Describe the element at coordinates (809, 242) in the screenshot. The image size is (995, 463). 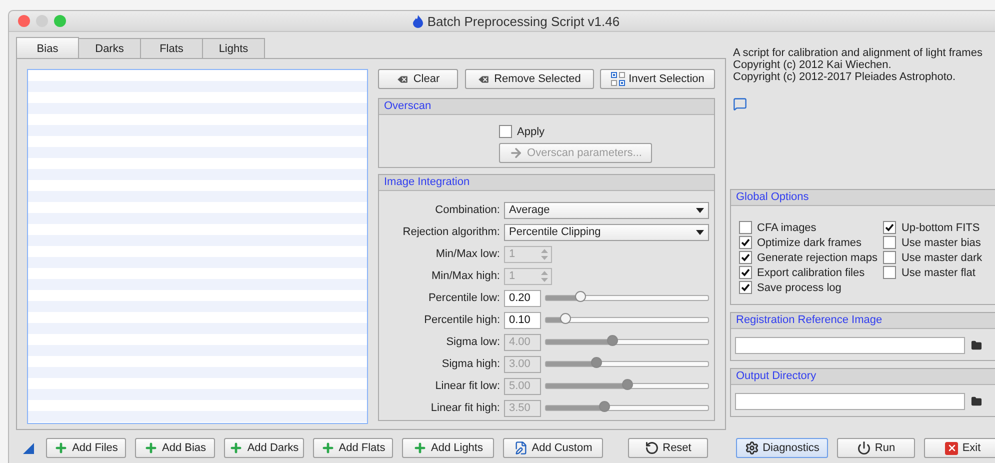
I see `checkbox-label: Optimize dark frames` at that location.